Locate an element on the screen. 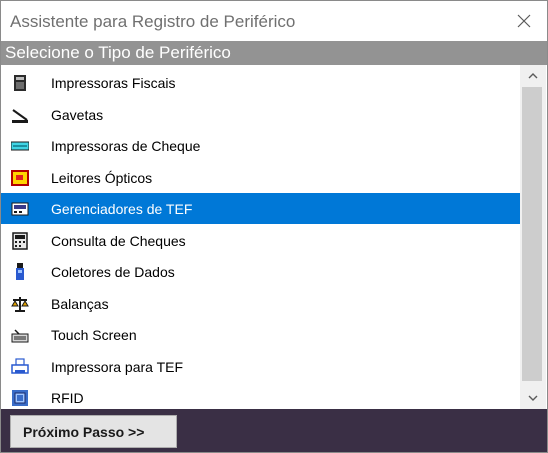 The height and width of the screenshot is (453, 548). list-item-impressora-para-tef: Impressora para TEF is located at coordinates (260, 366).